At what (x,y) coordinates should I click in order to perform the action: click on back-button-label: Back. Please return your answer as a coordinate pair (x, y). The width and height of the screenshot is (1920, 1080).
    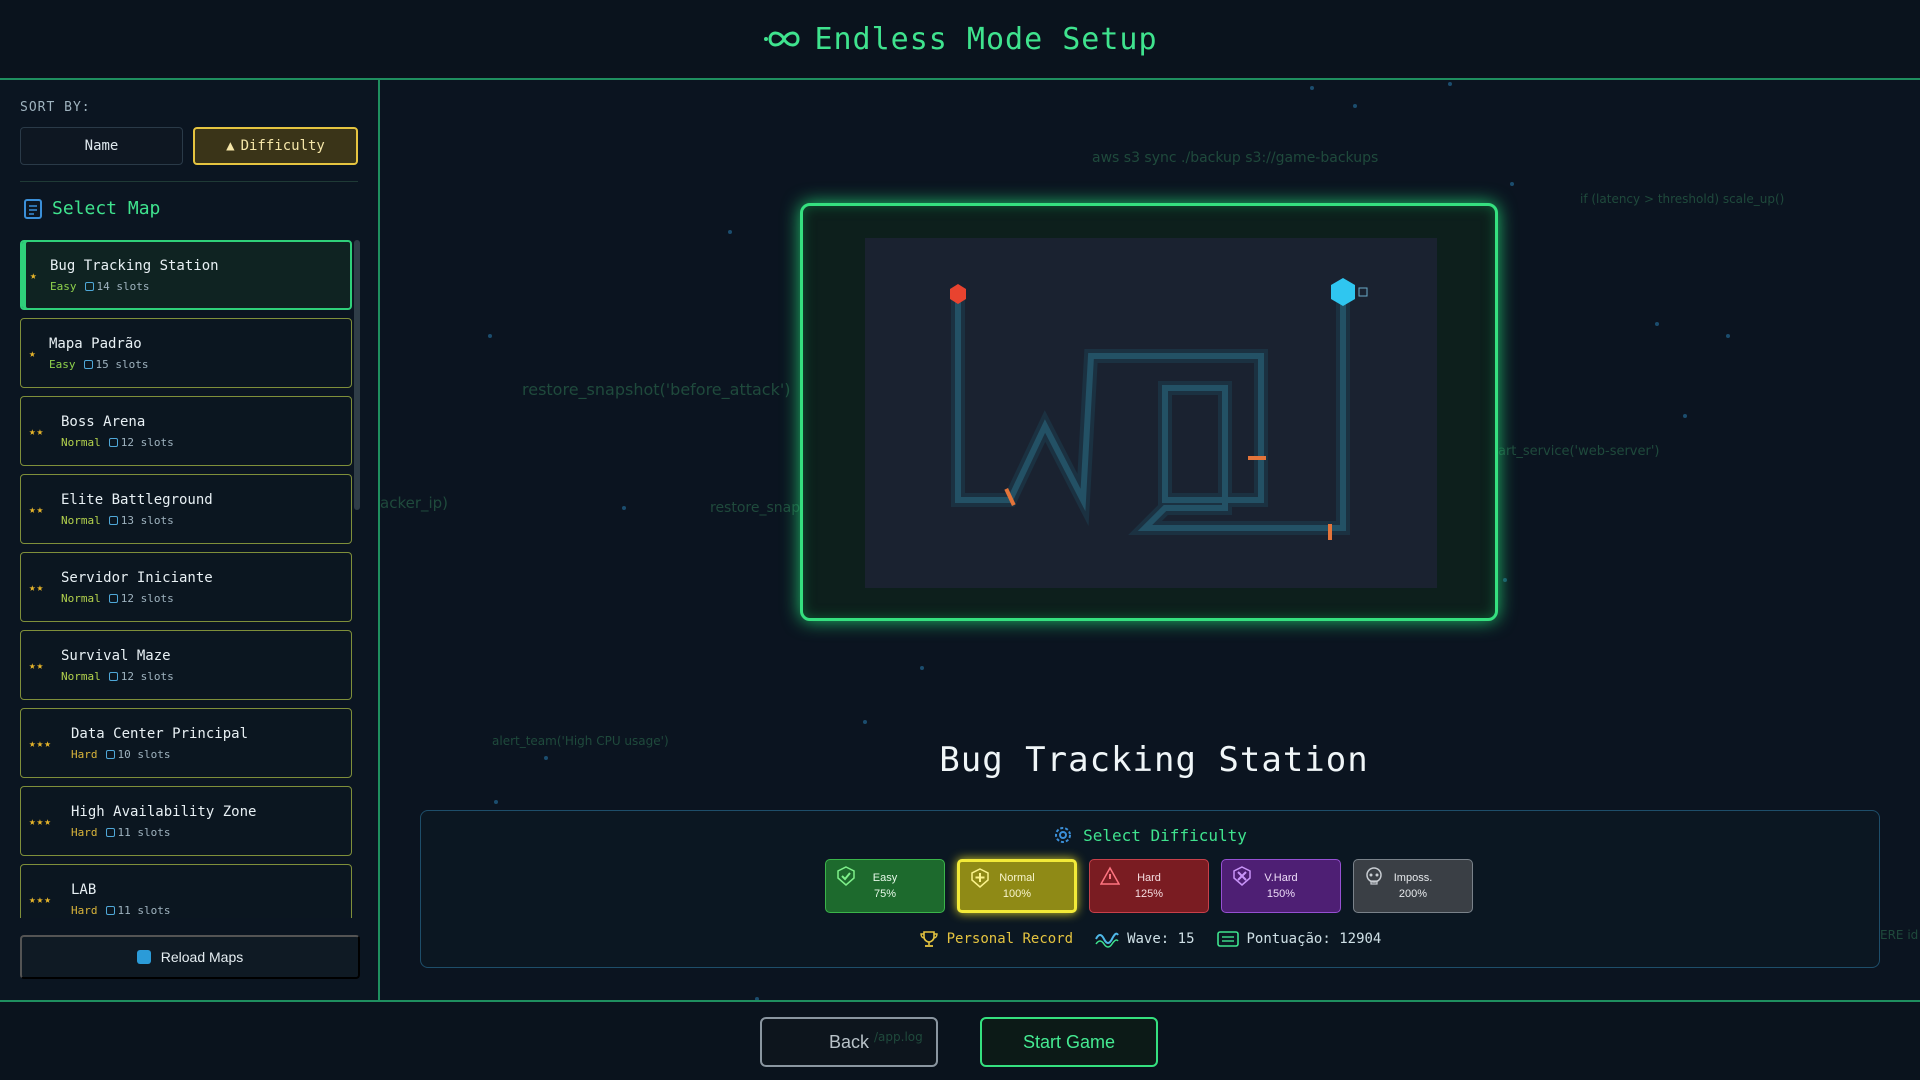
    Looking at the image, I should click on (849, 1041).